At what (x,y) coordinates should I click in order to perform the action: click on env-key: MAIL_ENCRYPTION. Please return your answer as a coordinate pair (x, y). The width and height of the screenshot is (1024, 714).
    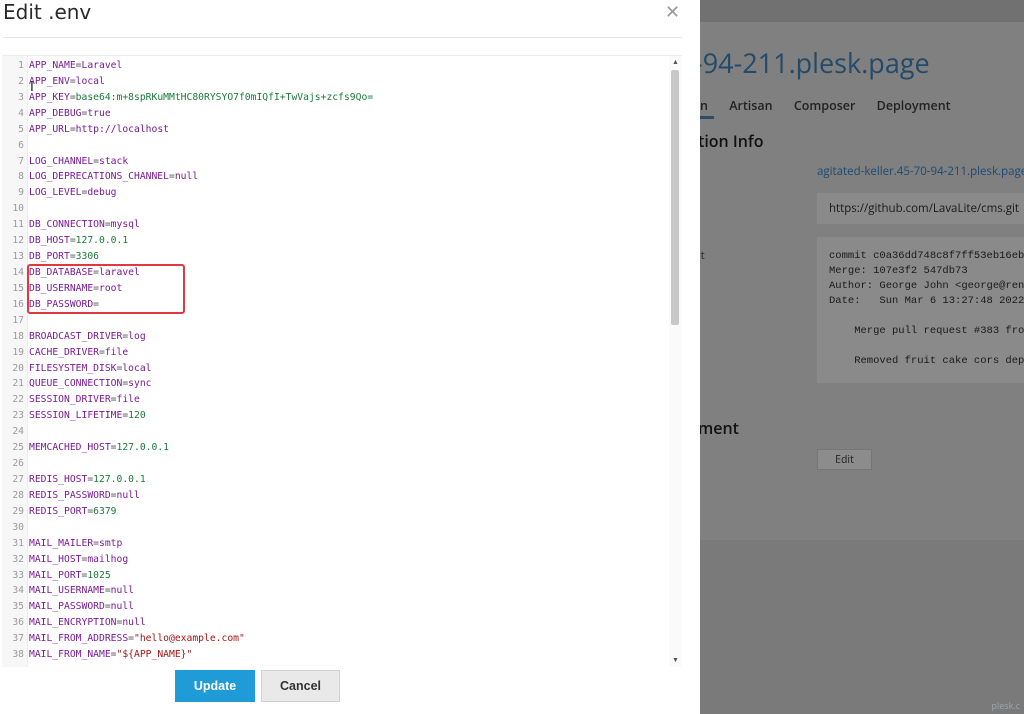
    Looking at the image, I should click on (73, 623).